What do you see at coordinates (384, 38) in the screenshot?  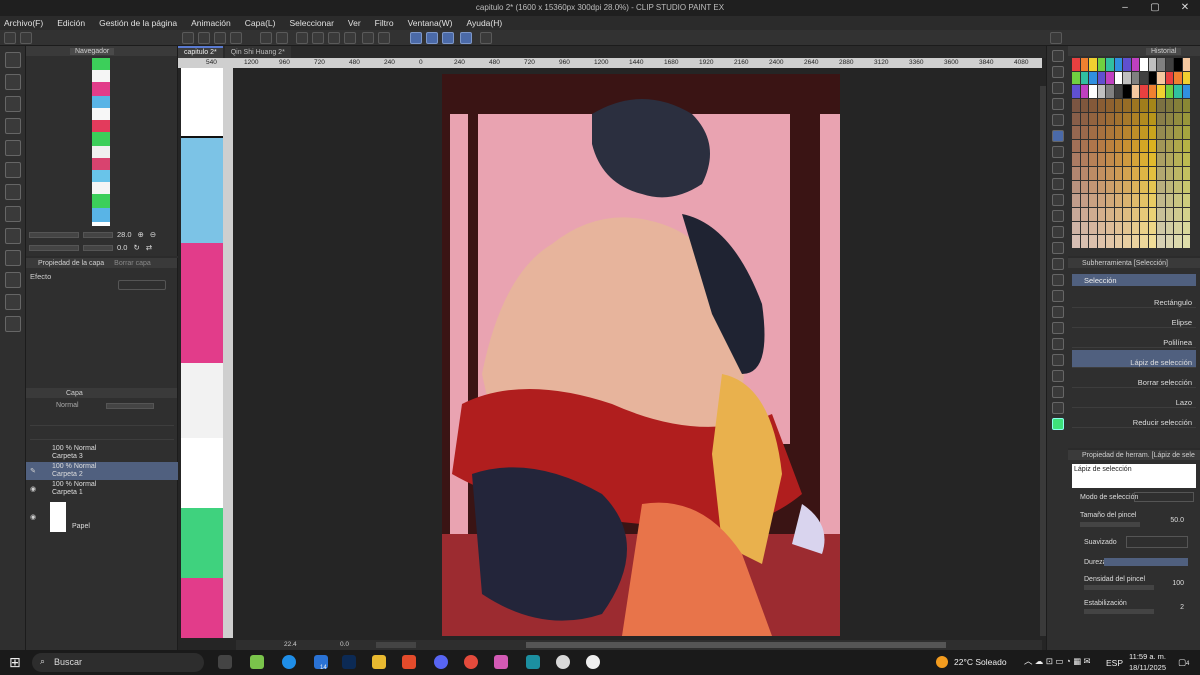 I see `snap-icon` at bounding box center [384, 38].